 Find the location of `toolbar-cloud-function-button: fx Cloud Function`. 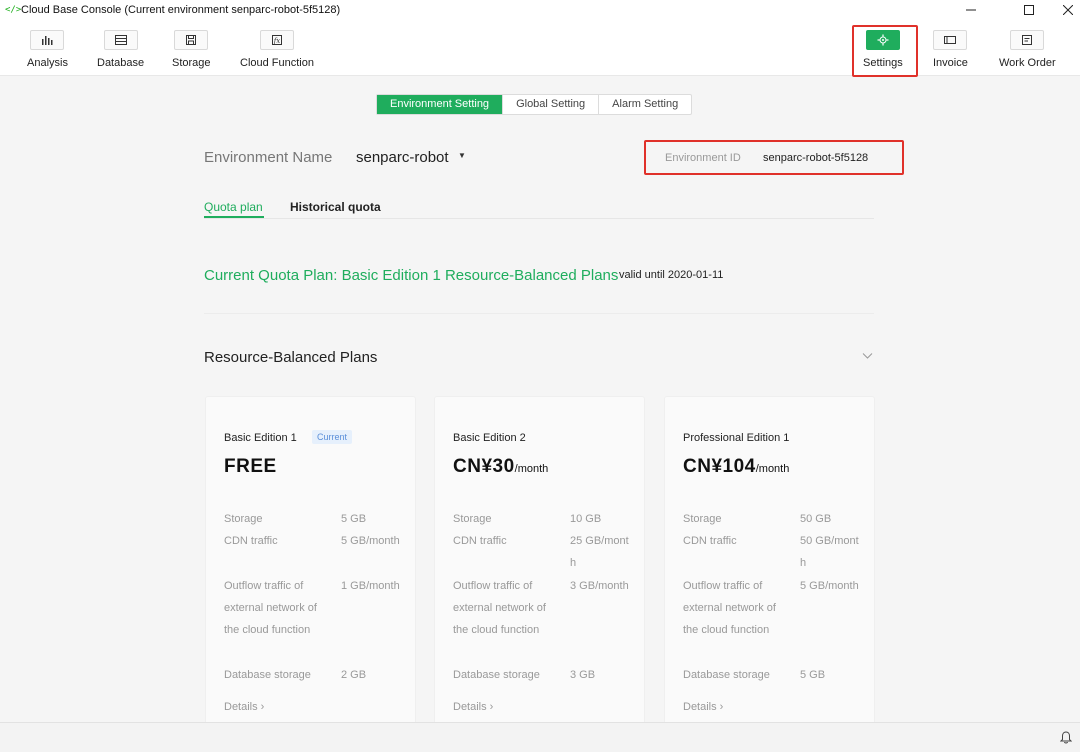

toolbar-cloud-function-button: fx Cloud Function is located at coordinates (277, 49).